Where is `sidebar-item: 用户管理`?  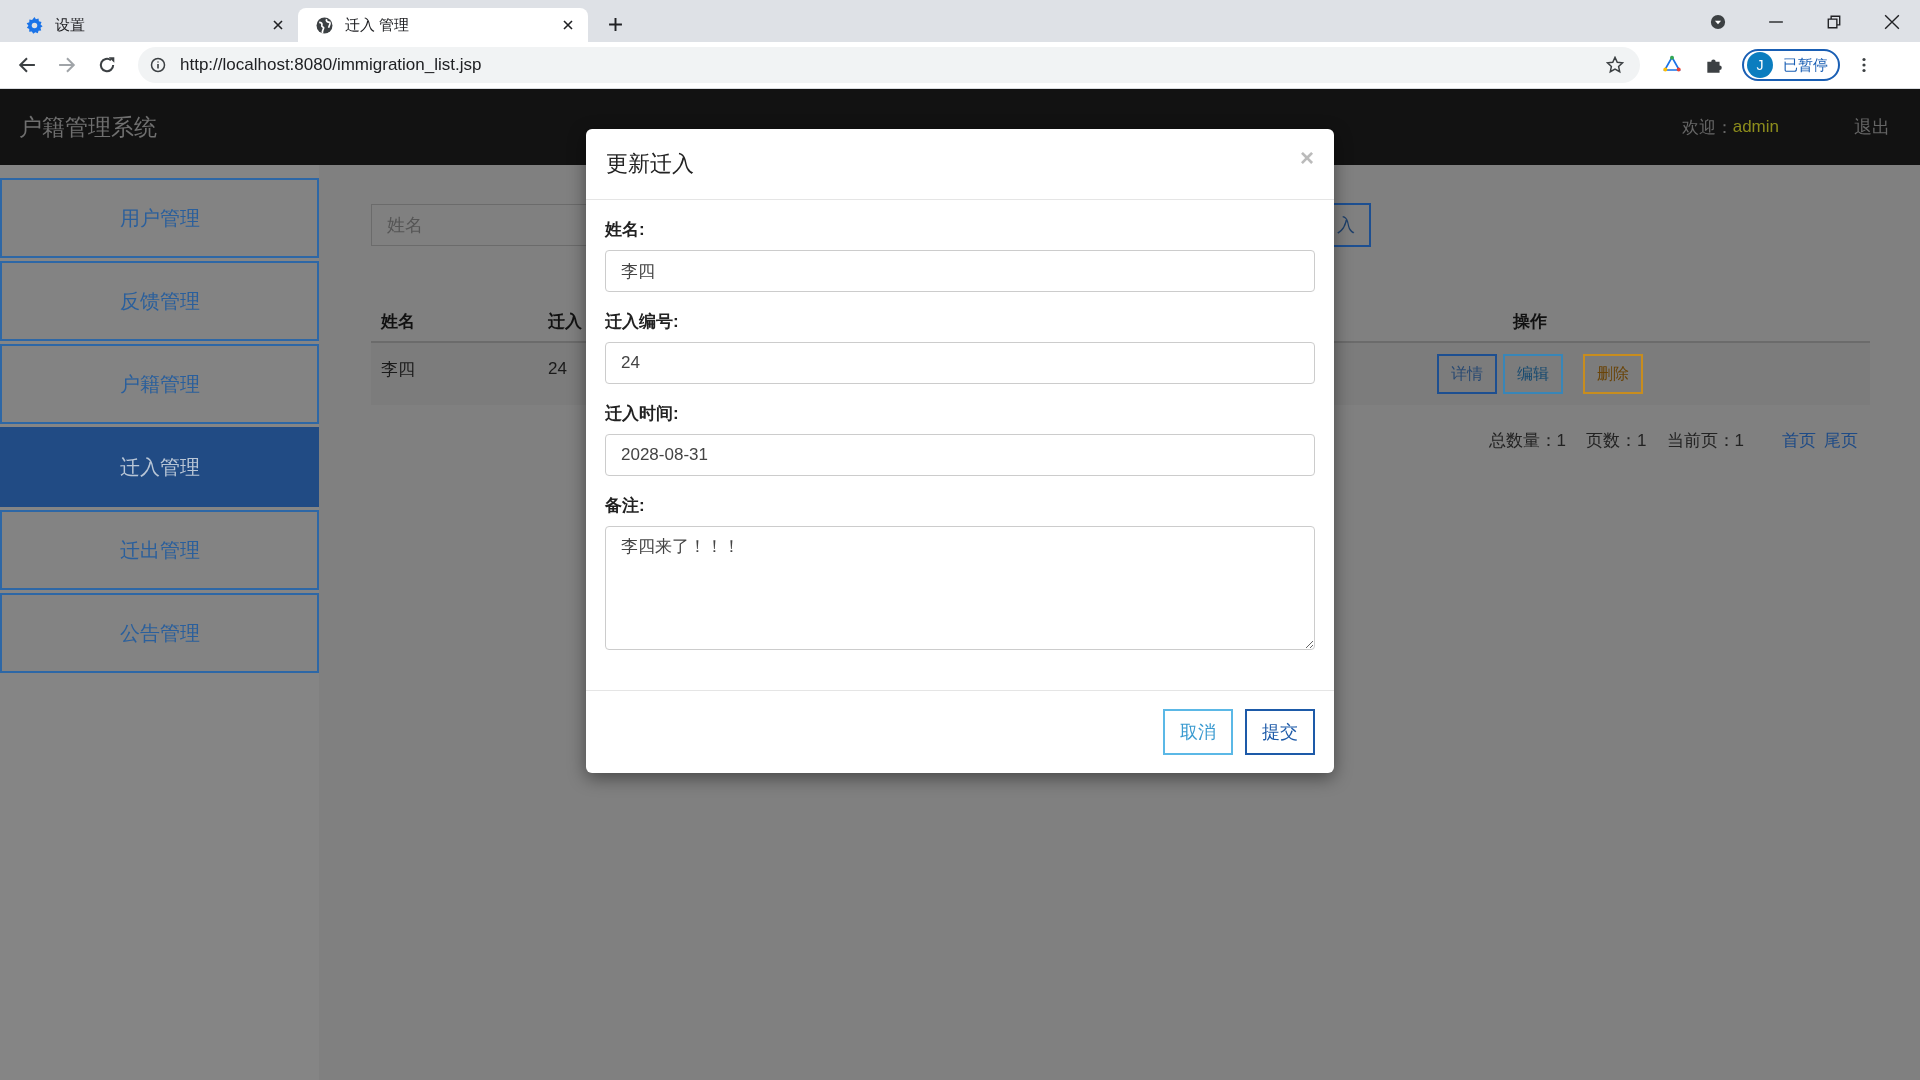
sidebar-item: 用户管理 is located at coordinates (159, 218).